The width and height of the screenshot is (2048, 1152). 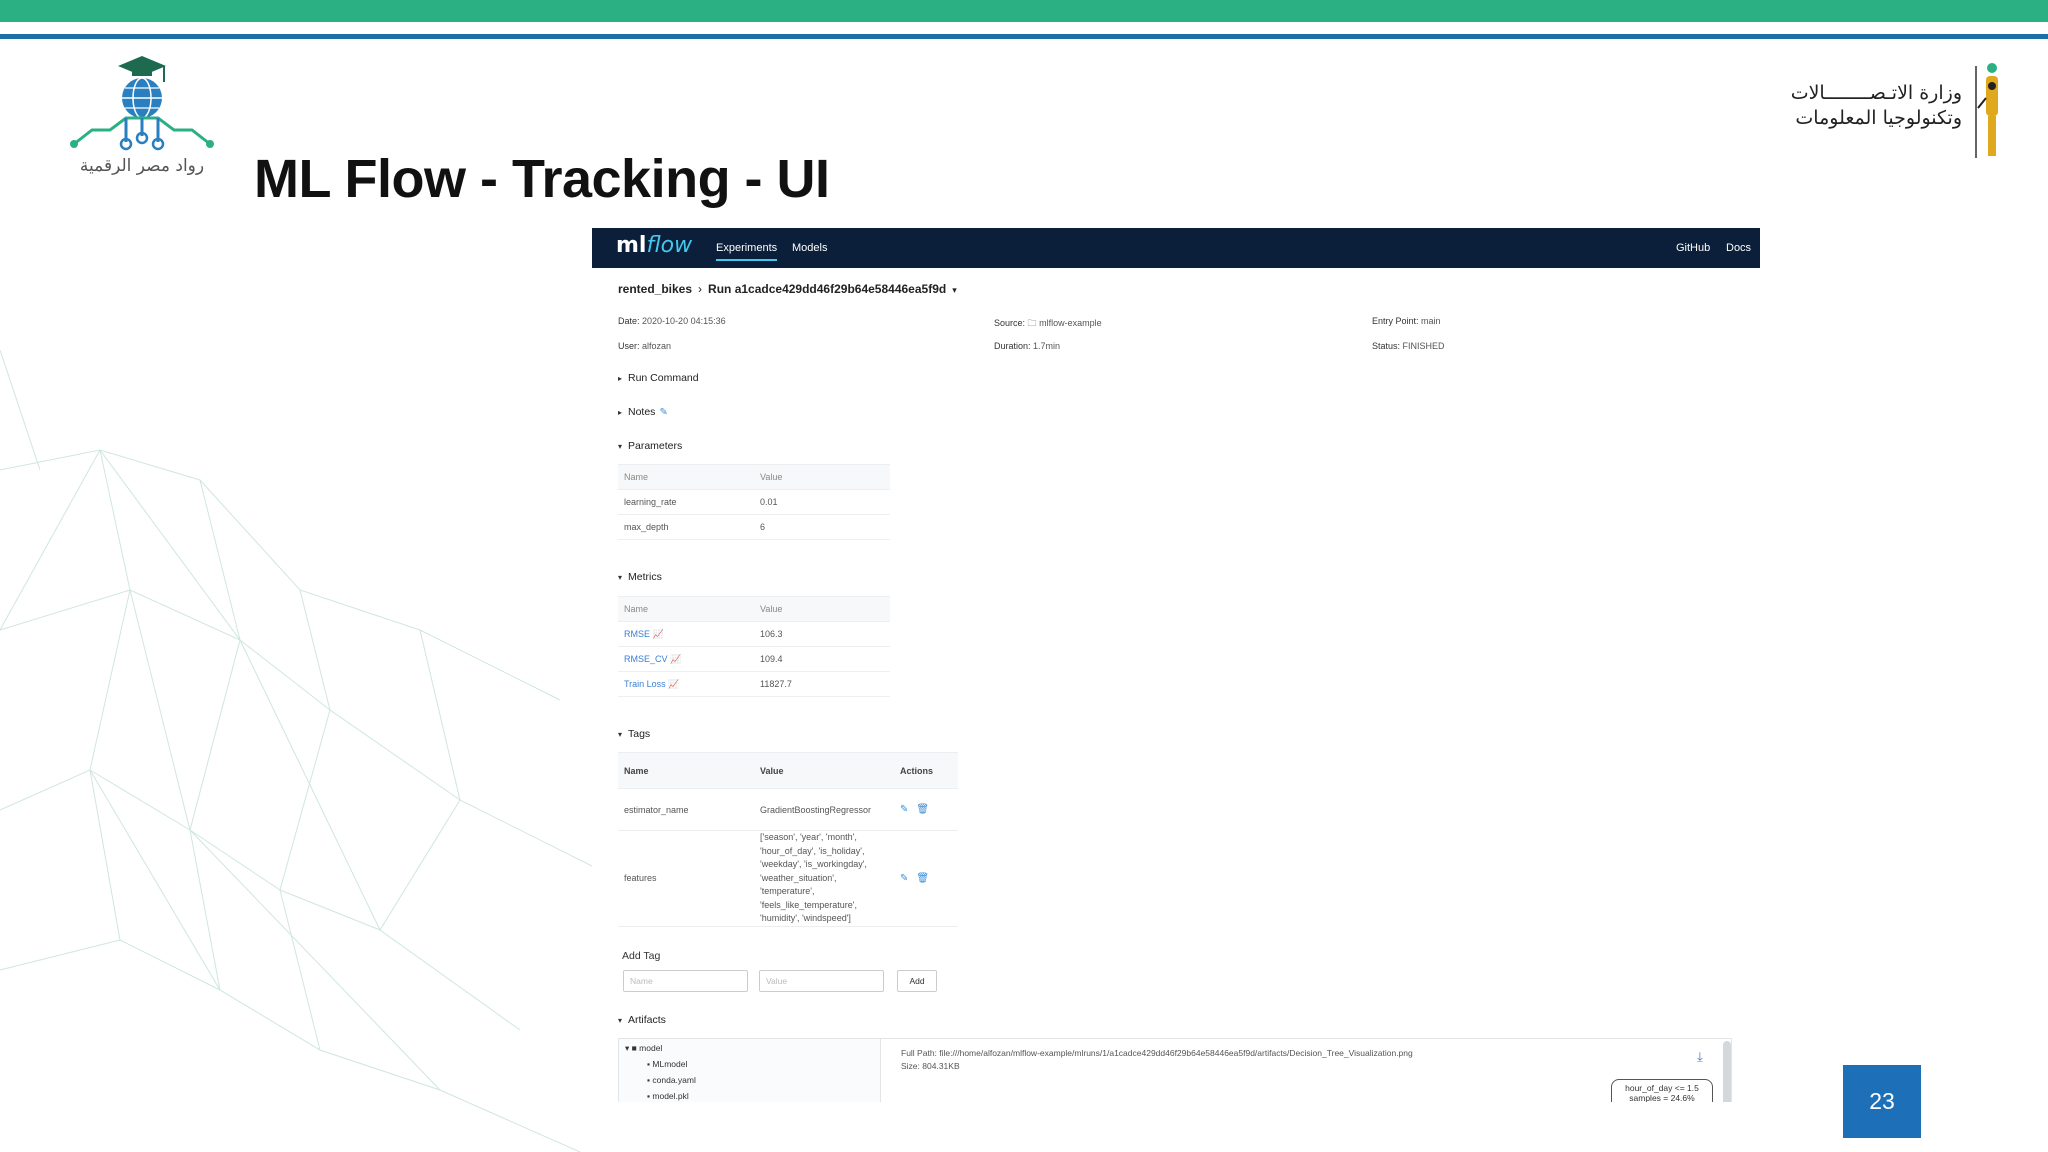 I want to click on ministry-name-line2: وتكنولوجيا المعلومات, so click(x=1878, y=118).